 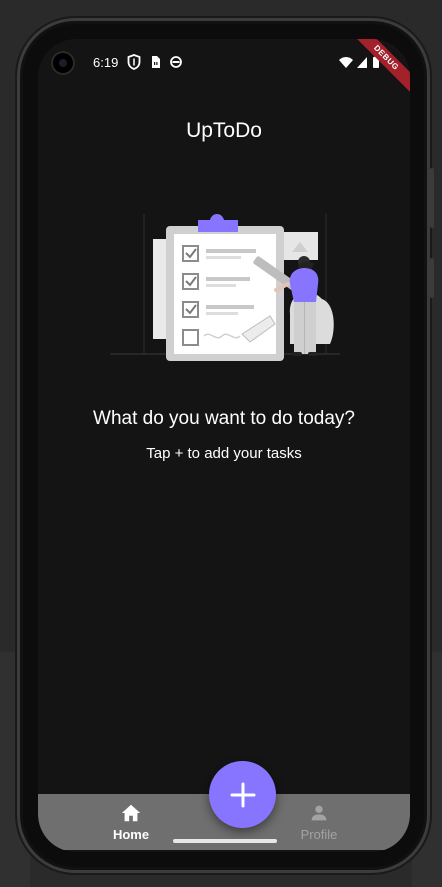 I want to click on wifi-icon, so click(x=346, y=62).